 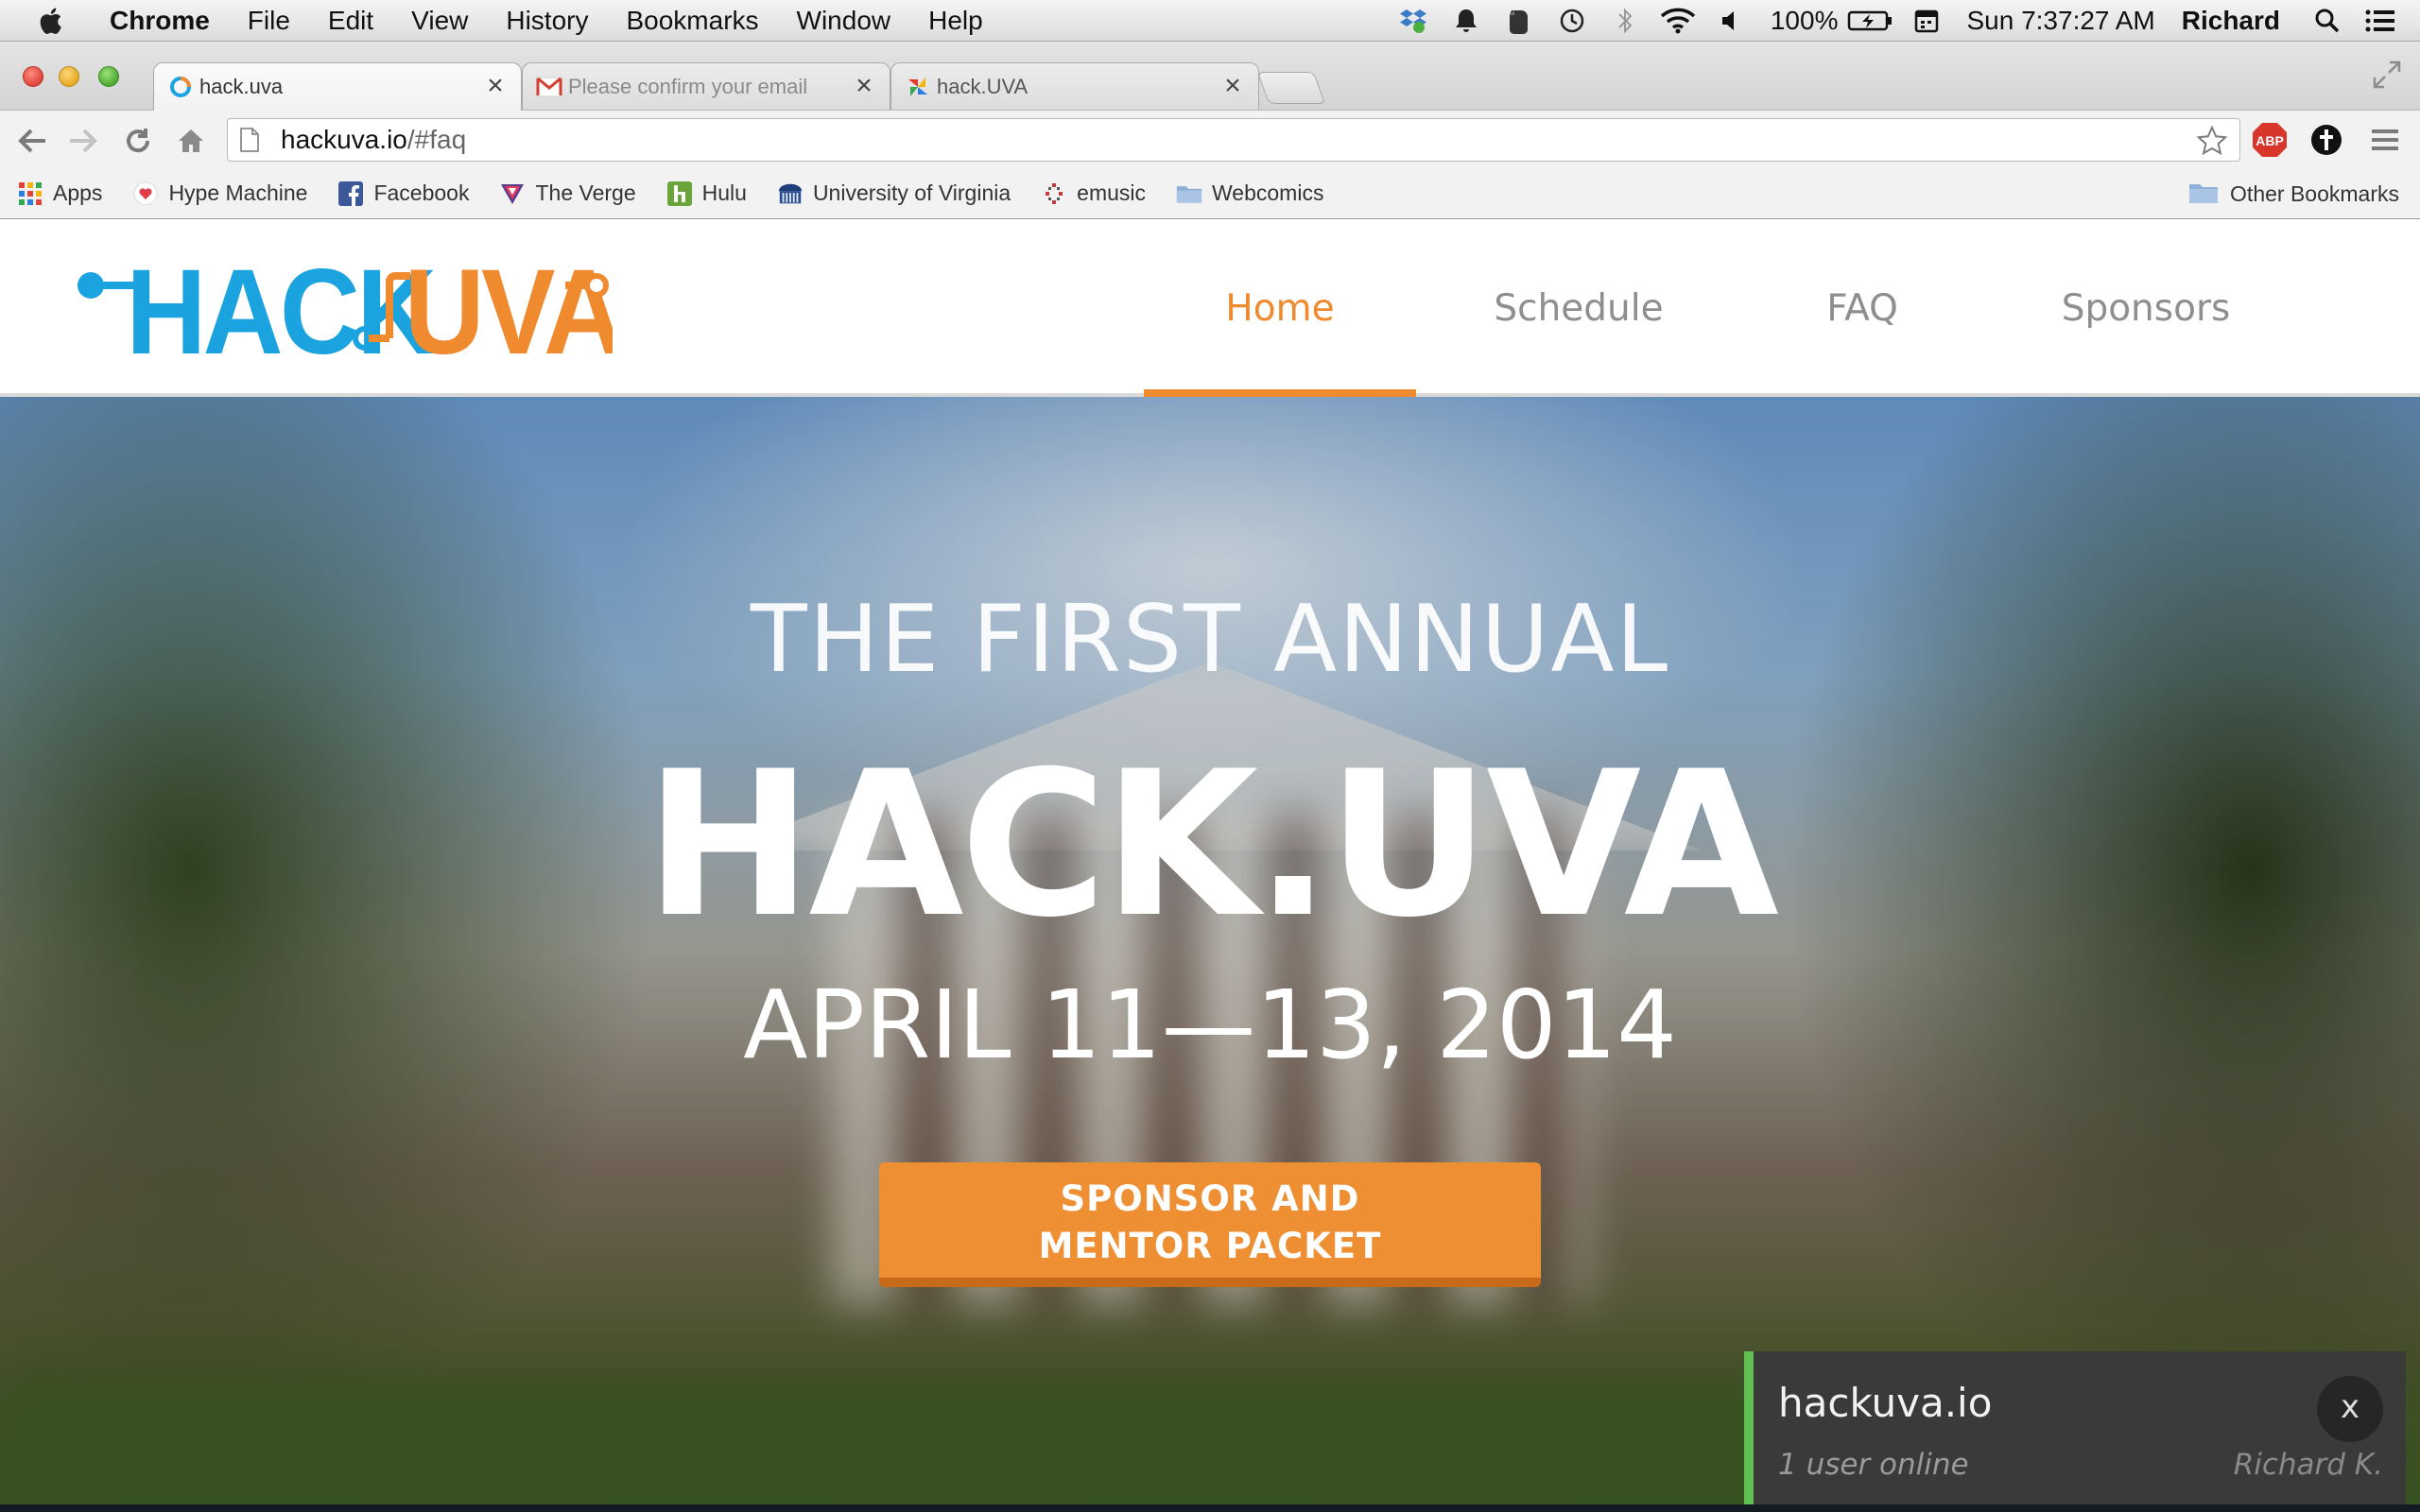 I want to click on chat-title: hackuva.io, so click(x=1886, y=1403).